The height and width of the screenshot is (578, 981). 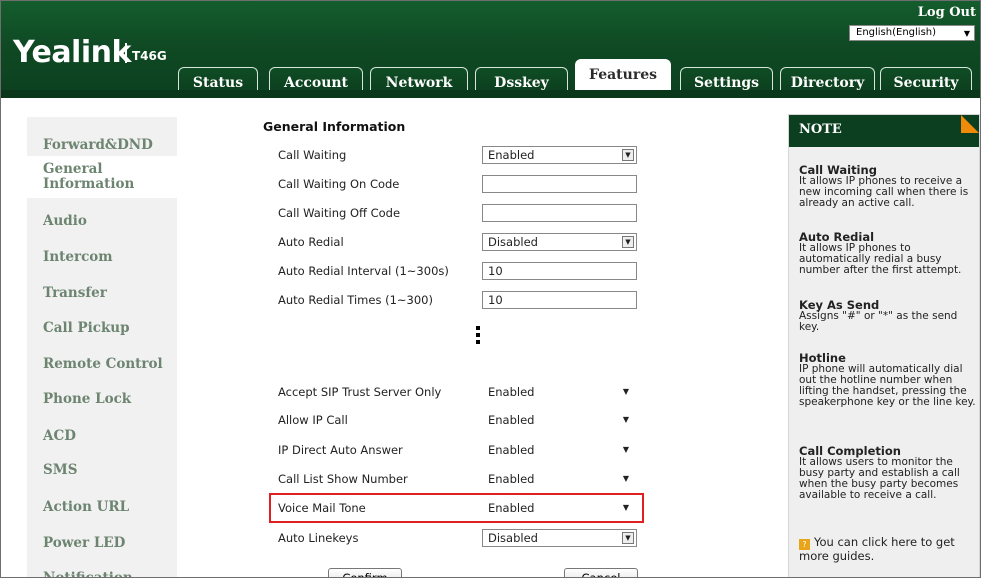 I want to click on sidebar-item-action-url: Action URL, so click(x=102, y=507).